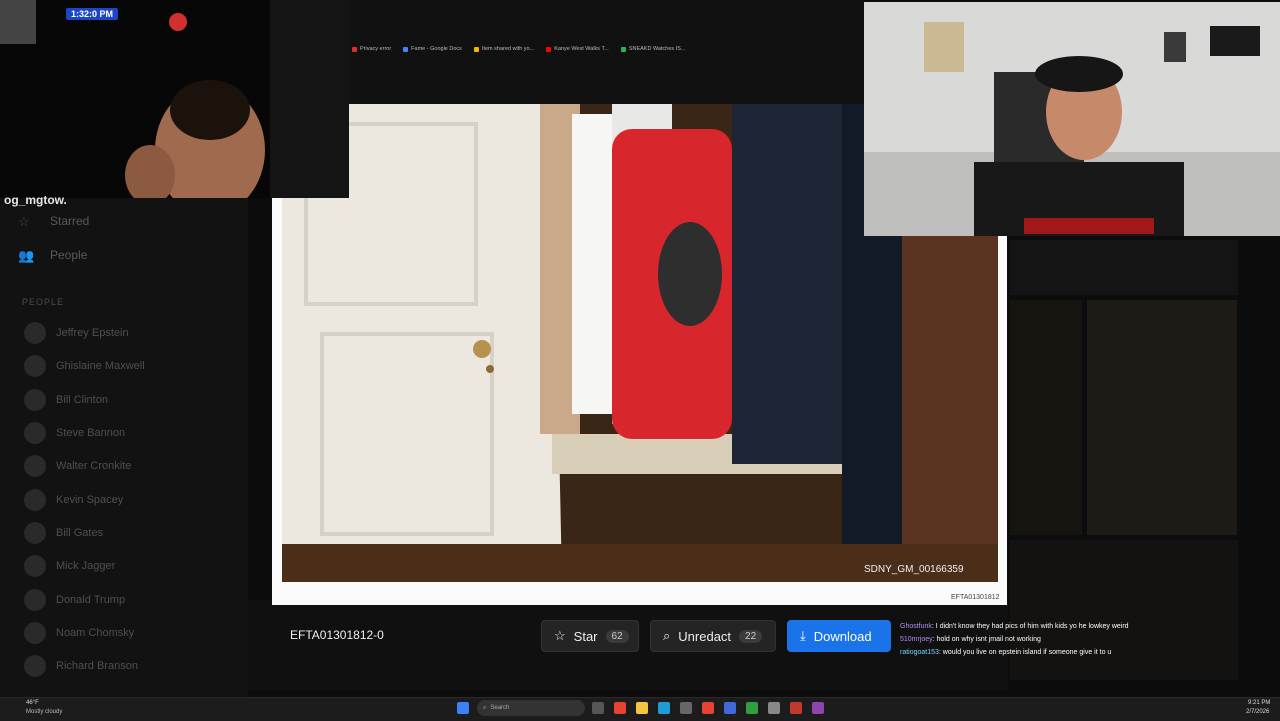  What do you see at coordinates (585, 636) in the screenshot?
I see `star-label: Star` at bounding box center [585, 636].